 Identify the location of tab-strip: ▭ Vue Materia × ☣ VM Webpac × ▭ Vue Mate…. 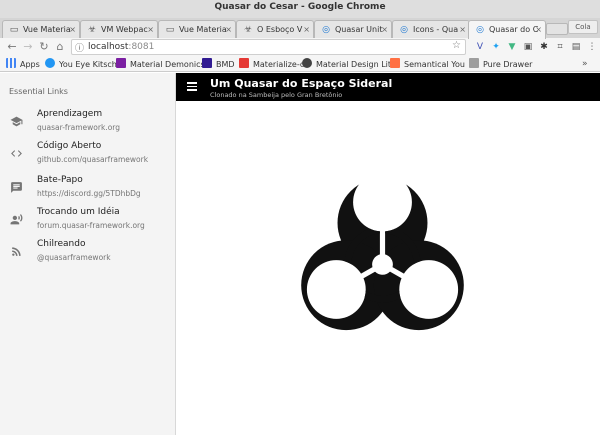
(300, 28).